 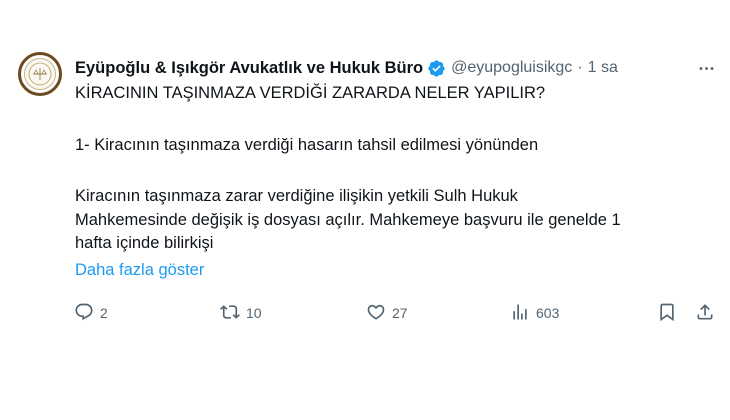 What do you see at coordinates (241, 313) in the screenshot?
I see `retweet-button: 10` at bounding box center [241, 313].